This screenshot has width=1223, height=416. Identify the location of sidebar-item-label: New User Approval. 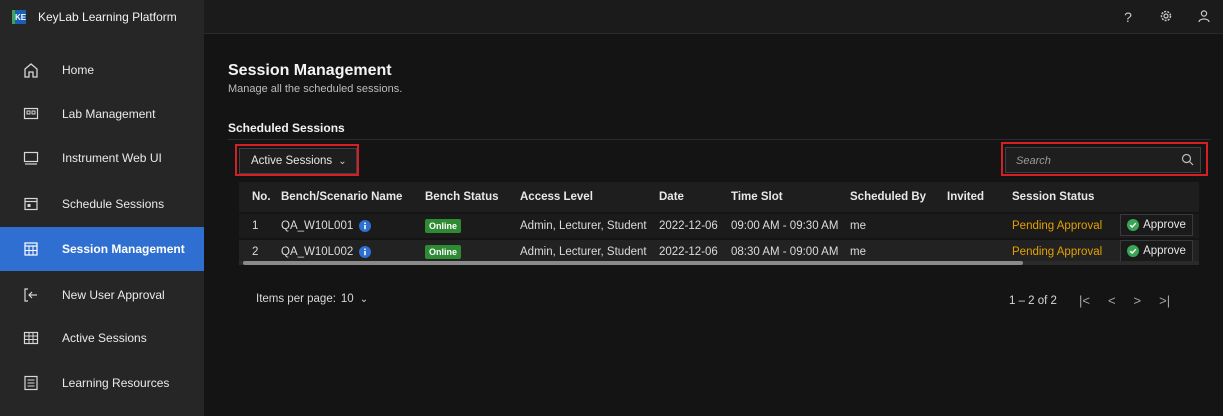
(113, 295).